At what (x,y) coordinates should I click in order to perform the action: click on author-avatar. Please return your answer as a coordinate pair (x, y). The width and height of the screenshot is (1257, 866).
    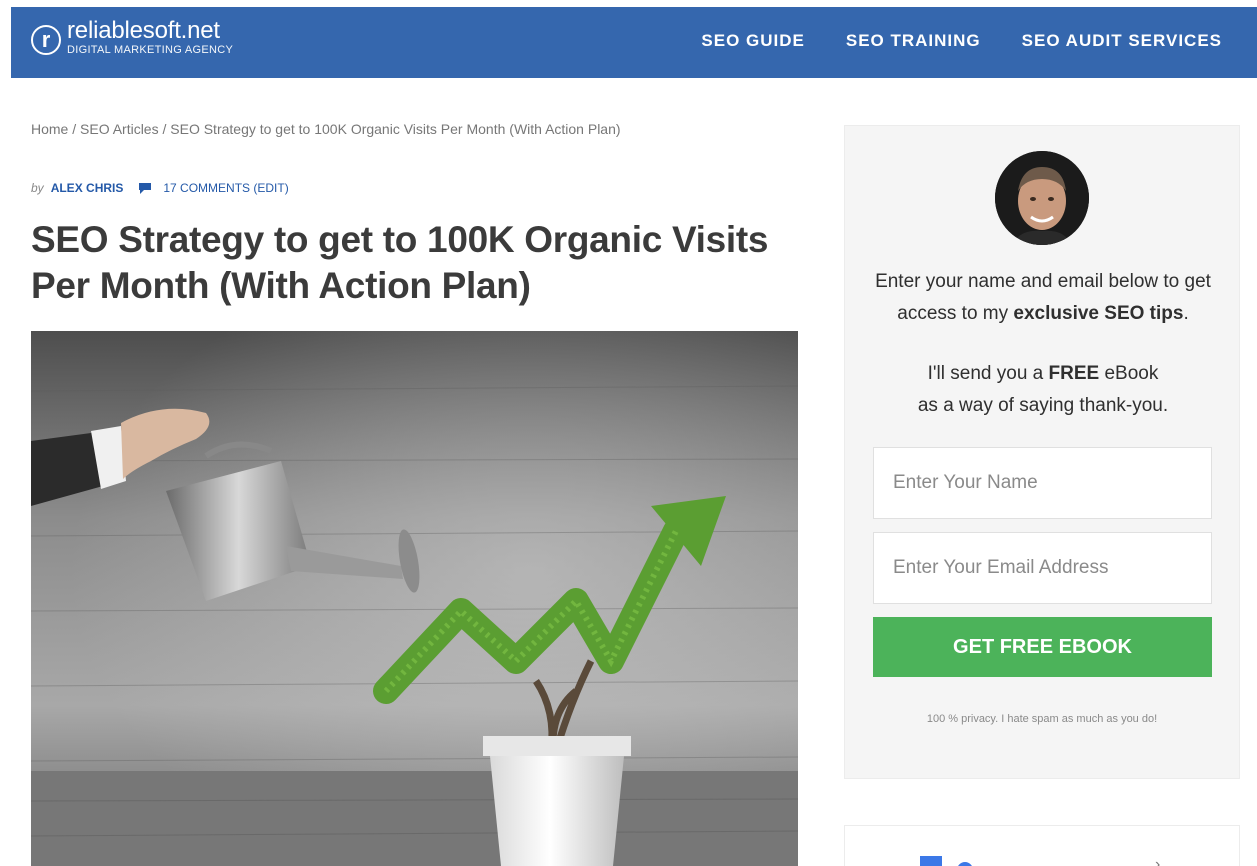
    Looking at the image, I should click on (1042, 198).